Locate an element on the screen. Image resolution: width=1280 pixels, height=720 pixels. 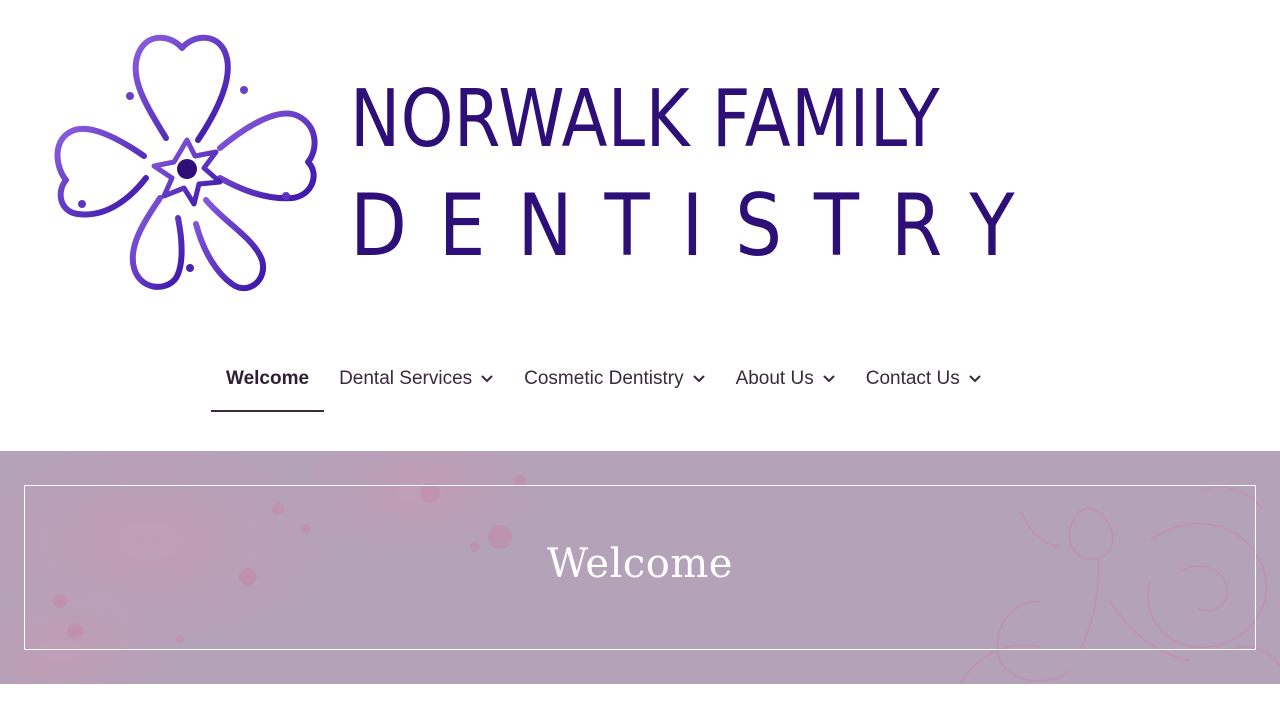
nav-item-about-us: About Us is located at coordinates (786, 379).